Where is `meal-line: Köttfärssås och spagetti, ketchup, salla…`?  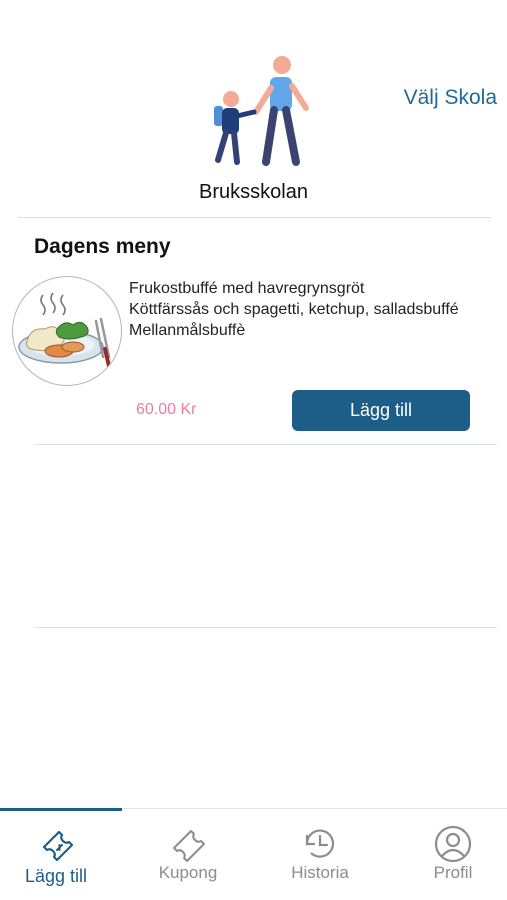
meal-line: Köttfärssås och spagetti, ketchup, salla… is located at coordinates (294, 309).